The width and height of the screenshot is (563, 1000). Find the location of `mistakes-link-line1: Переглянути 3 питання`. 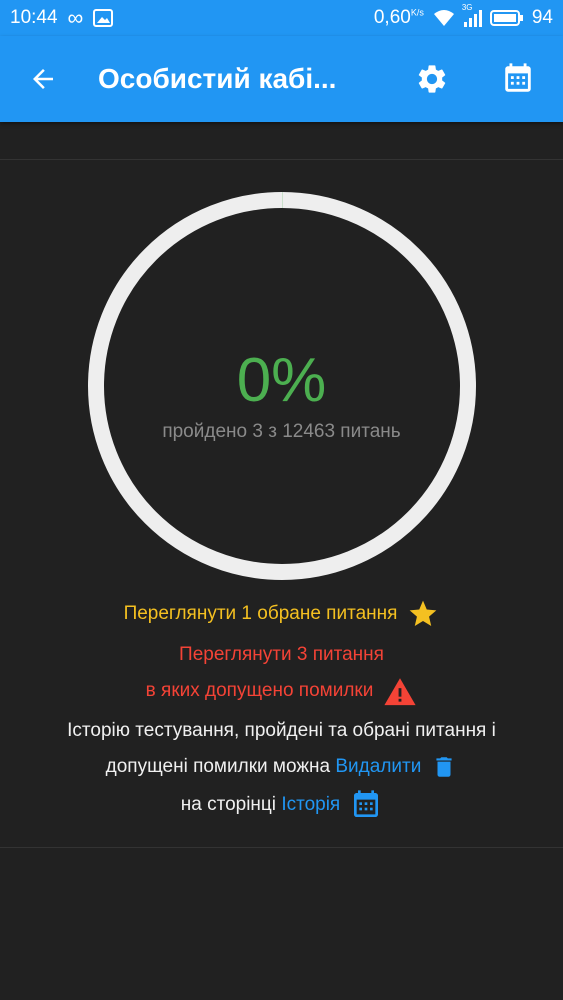

mistakes-link-line1: Переглянути 3 питання is located at coordinates (281, 655).